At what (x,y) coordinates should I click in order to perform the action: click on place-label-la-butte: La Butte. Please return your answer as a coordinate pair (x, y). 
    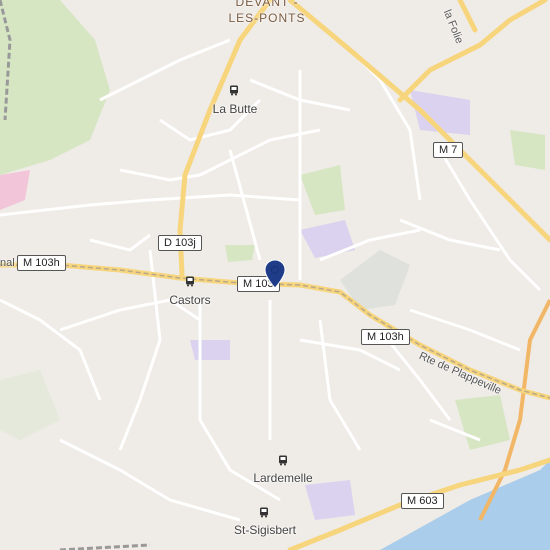
    Looking at the image, I should click on (235, 109).